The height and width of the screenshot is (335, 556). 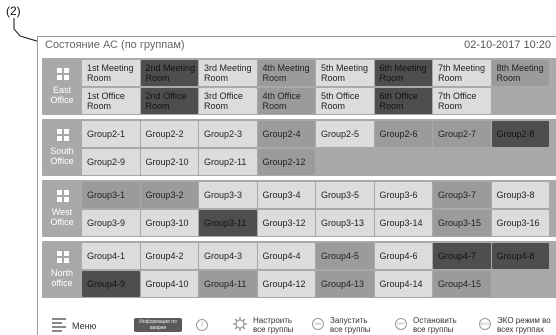 What do you see at coordinates (345, 256) in the screenshot?
I see `group-cell: Group4-5` at bounding box center [345, 256].